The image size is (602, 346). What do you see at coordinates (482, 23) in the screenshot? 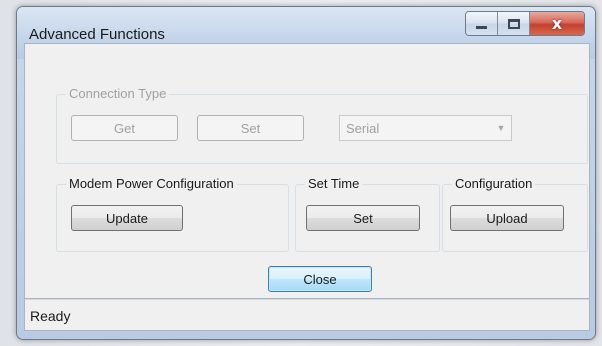
I see `minimize-button` at bounding box center [482, 23].